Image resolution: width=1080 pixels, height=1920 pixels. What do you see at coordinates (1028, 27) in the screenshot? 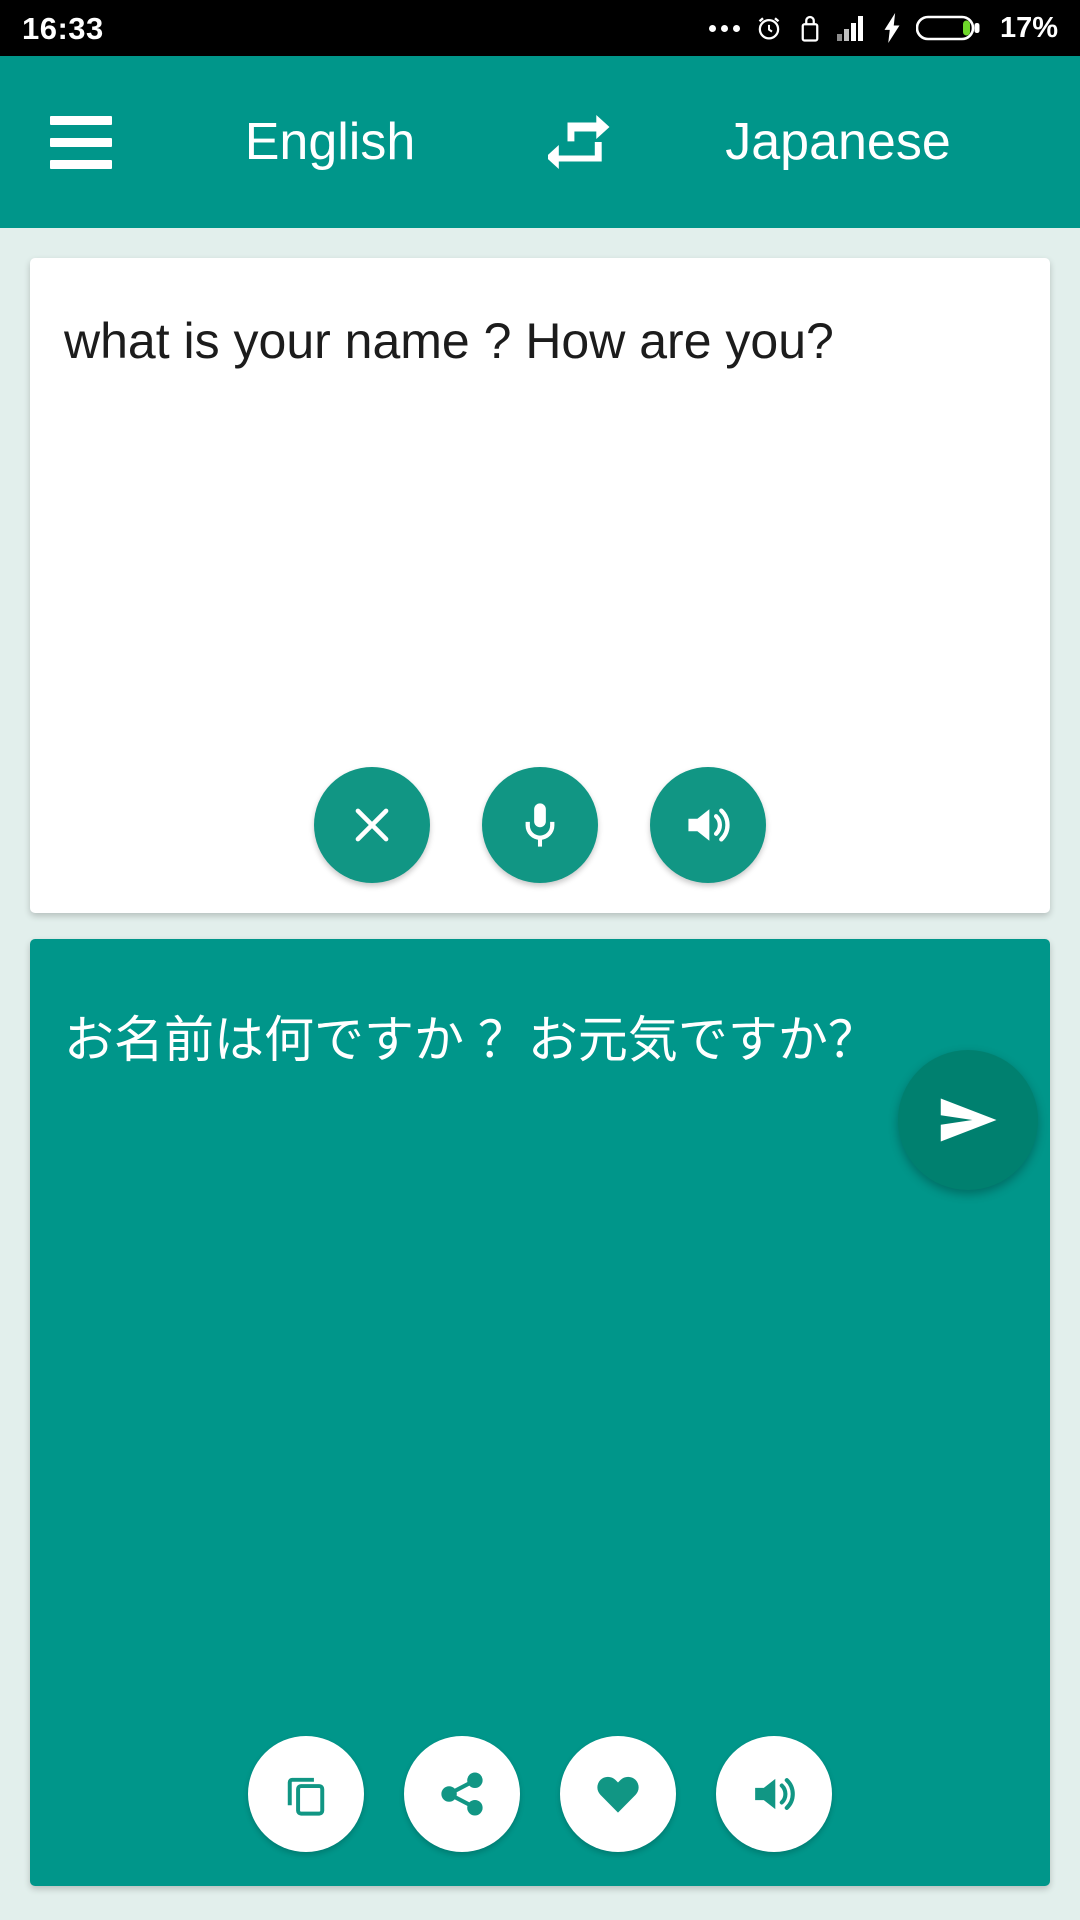
I see `battery-percent-label: 17%` at bounding box center [1028, 27].